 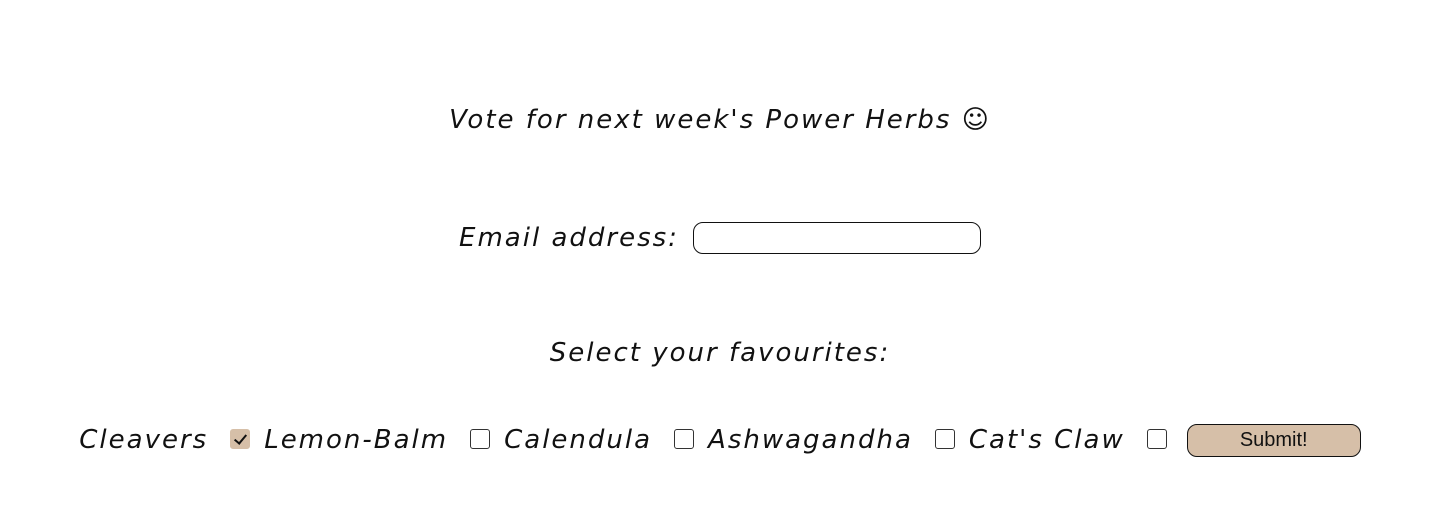 I want to click on checkbox-cleavers, so click(x=240, y=439).